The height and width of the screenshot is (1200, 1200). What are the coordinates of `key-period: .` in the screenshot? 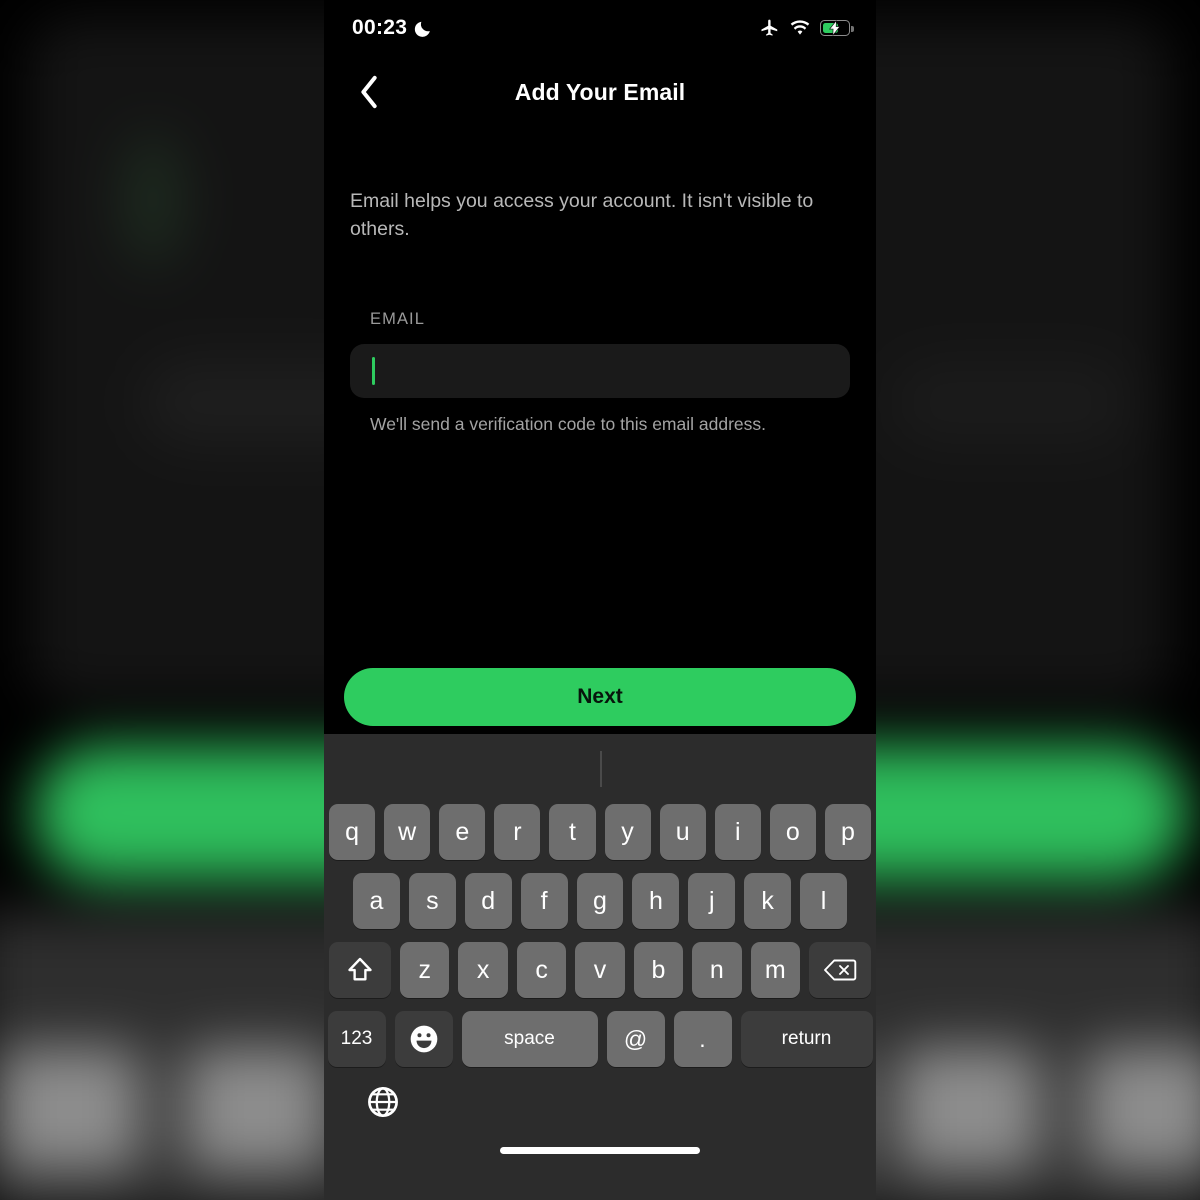 It's located at (702, 1039).